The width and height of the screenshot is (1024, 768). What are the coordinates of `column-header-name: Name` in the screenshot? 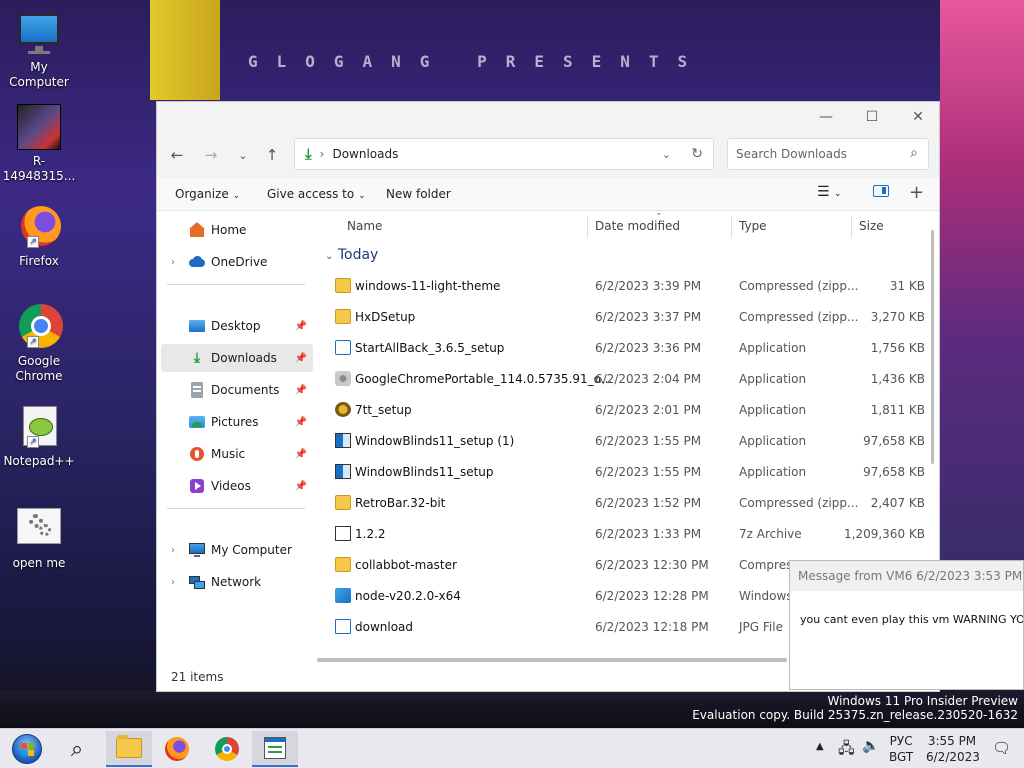 It's located at (364, 226).